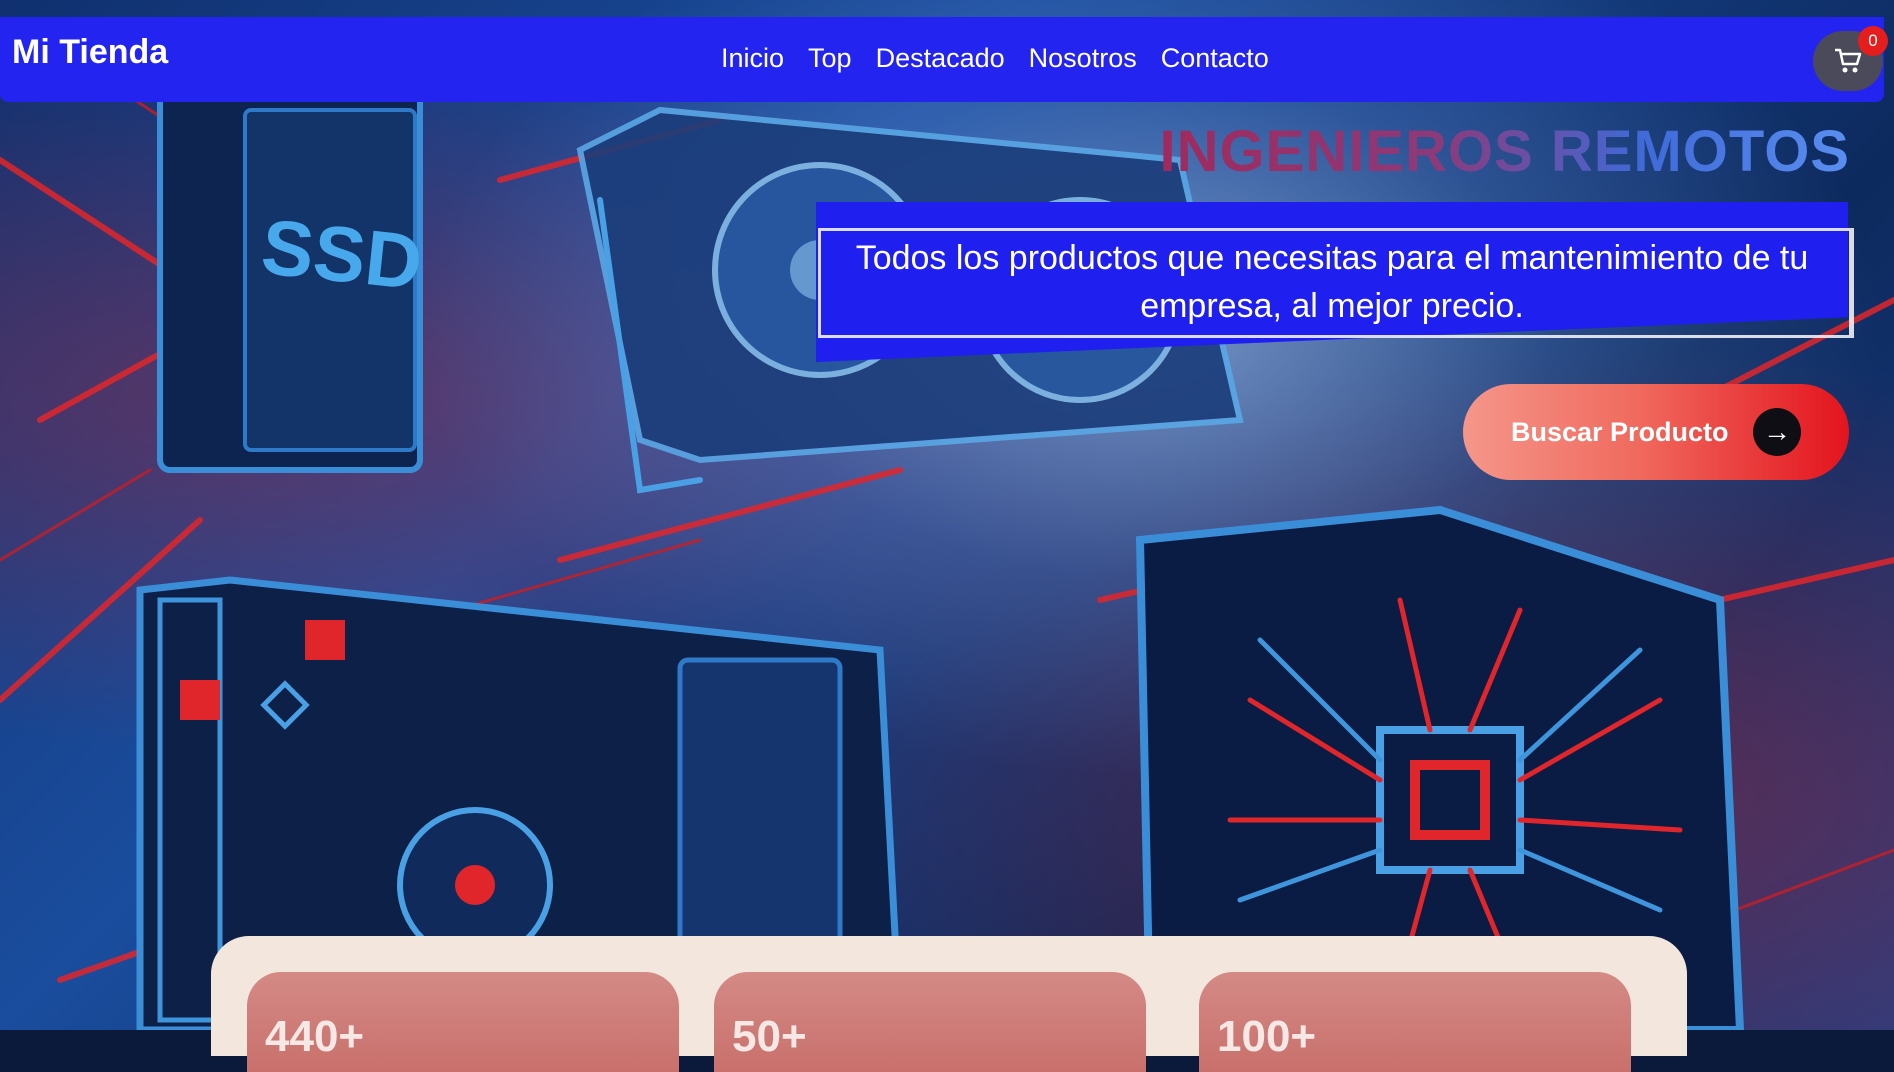  I want to click on arrow-right-icon: →, so click(1777, 432).